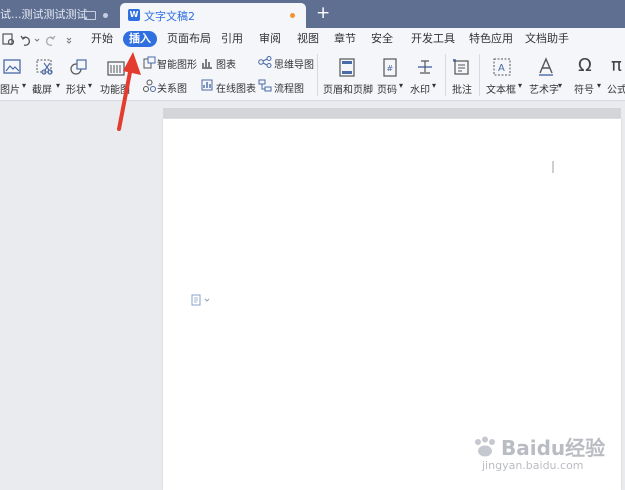 The image size is (625, 490). What do you see at coordinates (485, 446) in the screenshot?
I see `paw-icon` at bounding box center [485, 446].